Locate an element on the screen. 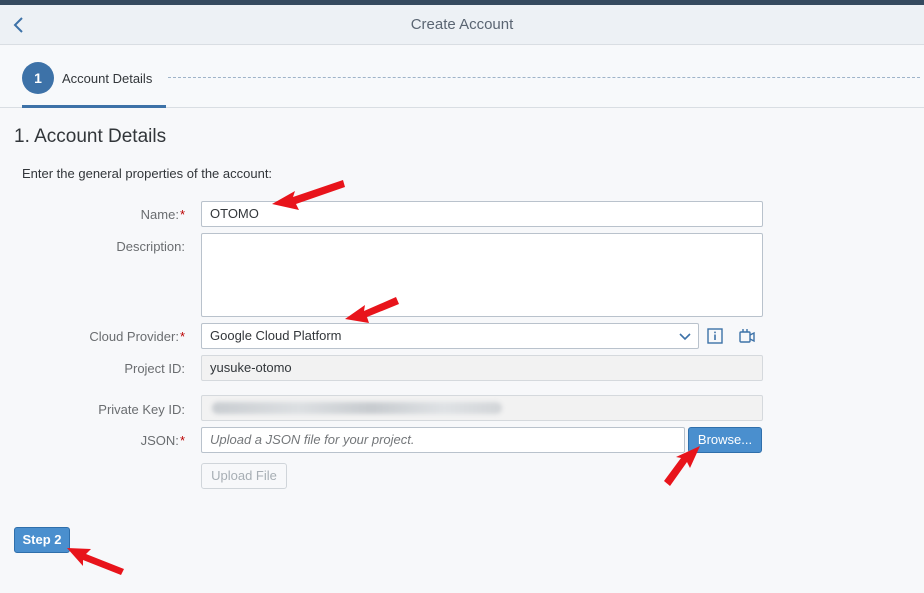 This screenshot has height=593, width=924. project-id-label: Project ID: is located at coordinates (154, 368).